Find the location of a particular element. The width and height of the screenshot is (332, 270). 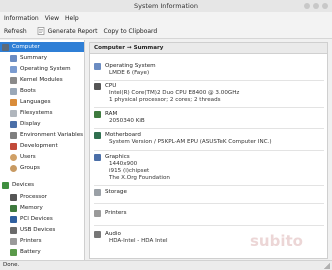

sidebar-item-devices: Devices is located at coordinates (18, 185).